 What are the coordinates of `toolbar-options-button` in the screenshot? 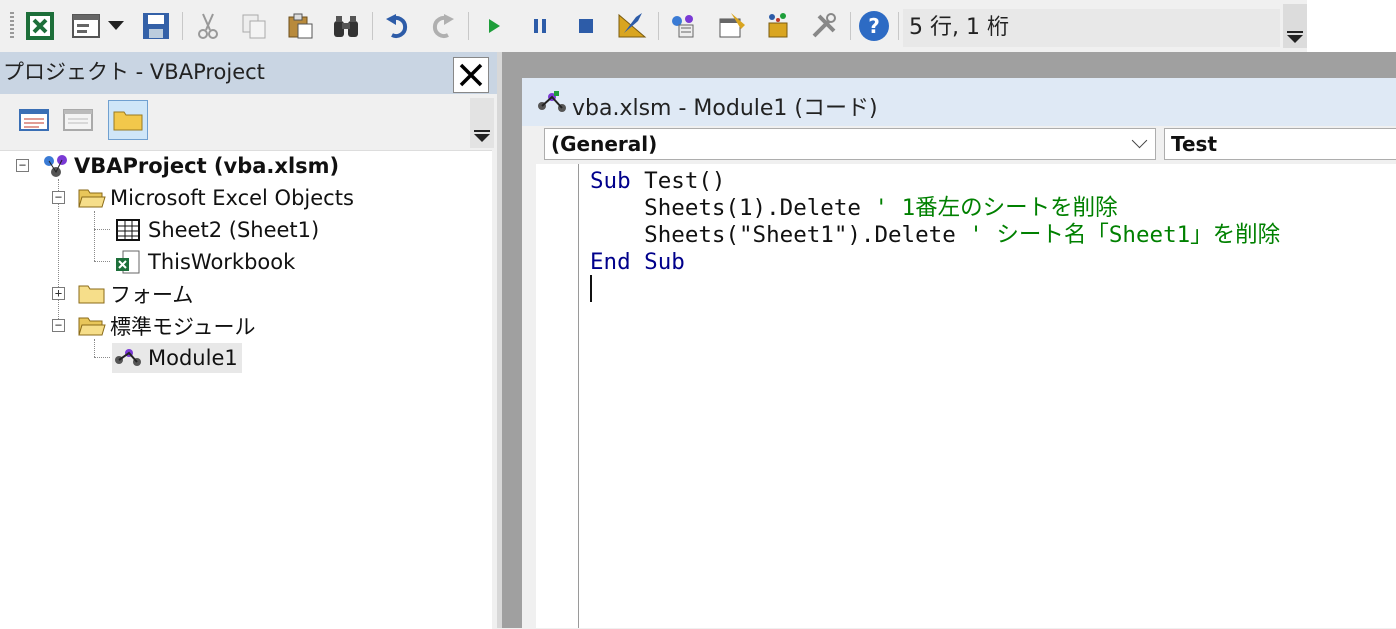 It's located at (1295, 26).